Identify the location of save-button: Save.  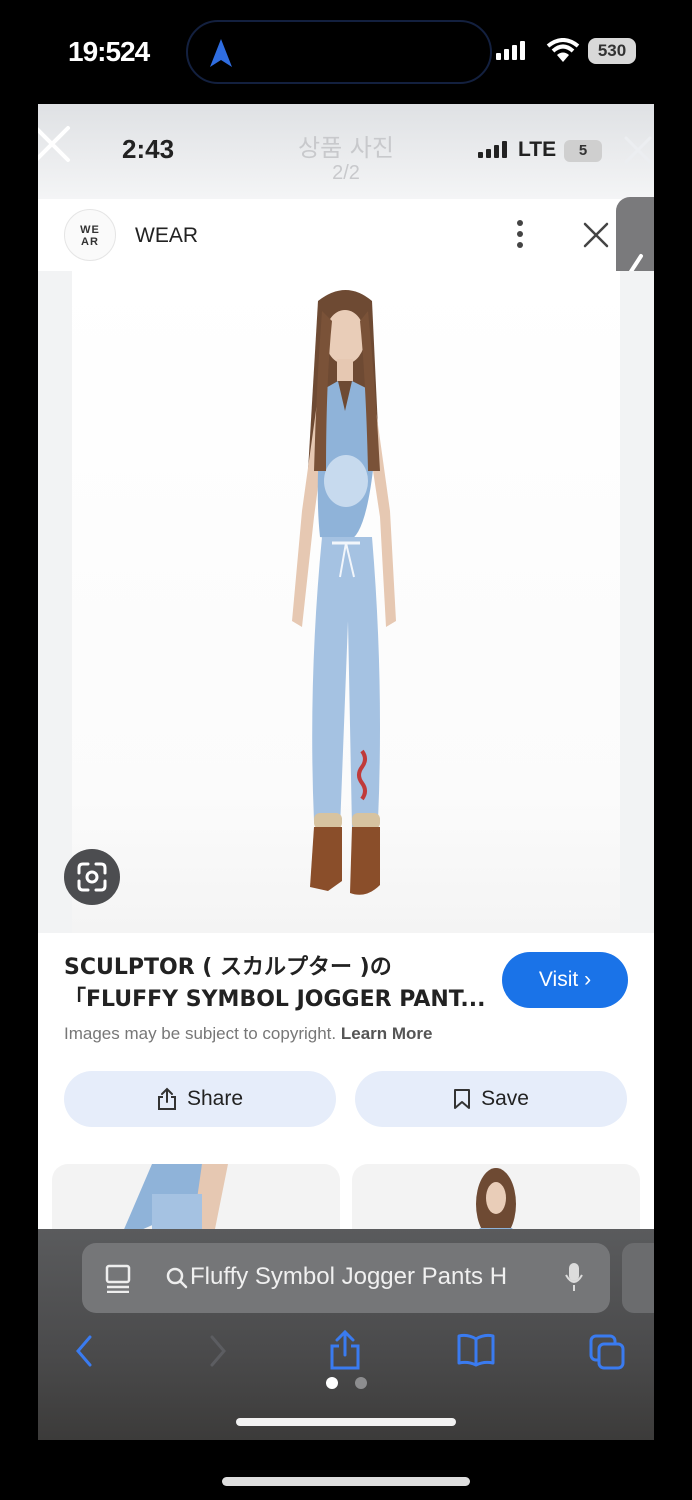
(491, 1099).